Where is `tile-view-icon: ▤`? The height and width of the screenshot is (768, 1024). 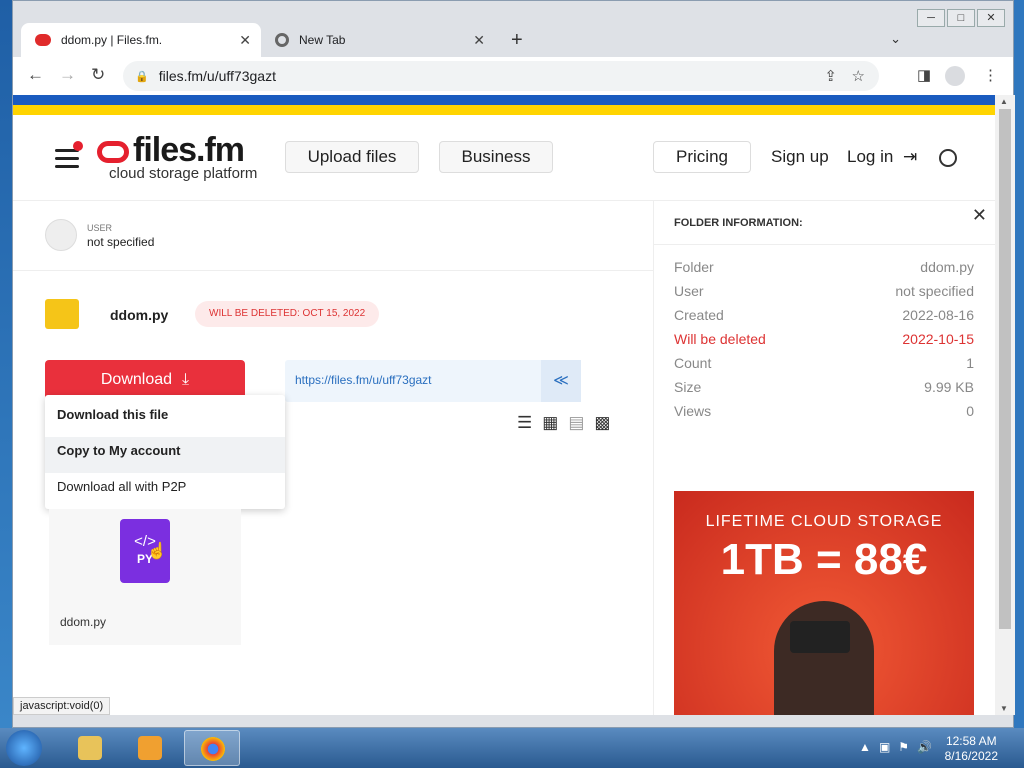 tile-view-icon: ▤ is located at coordinates (576, 423).